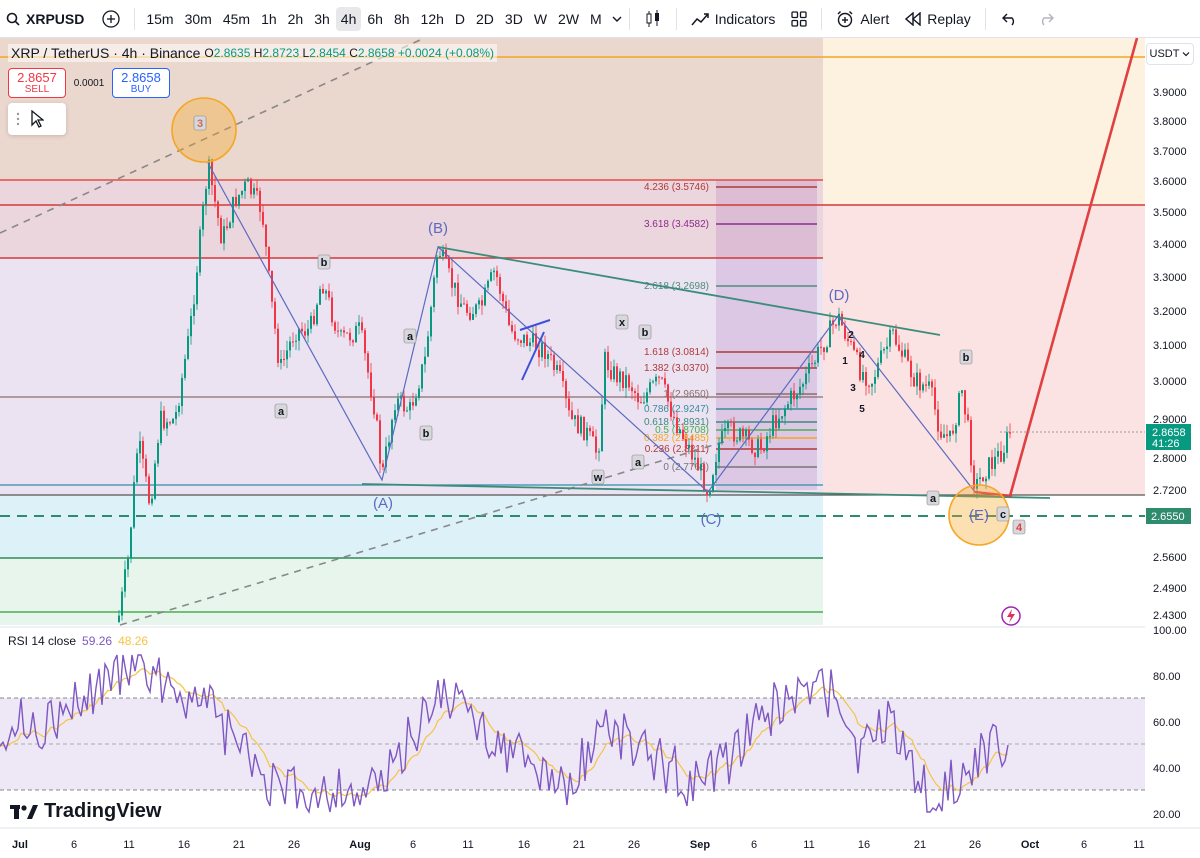  What do you see at coordinates (141, 77) in the screenshot?
I see `buy-price: 2.8658` at bounding box center [141, 77].